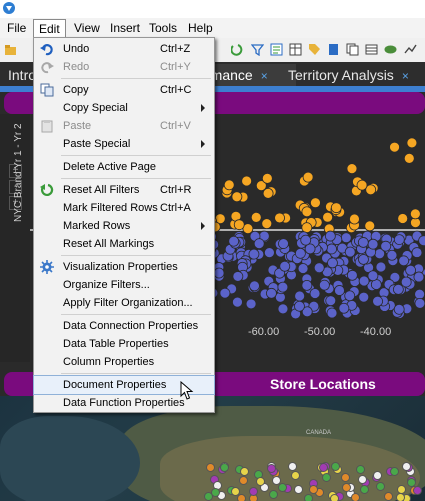  I want to click on open-folder-icon, so click(10, 49).